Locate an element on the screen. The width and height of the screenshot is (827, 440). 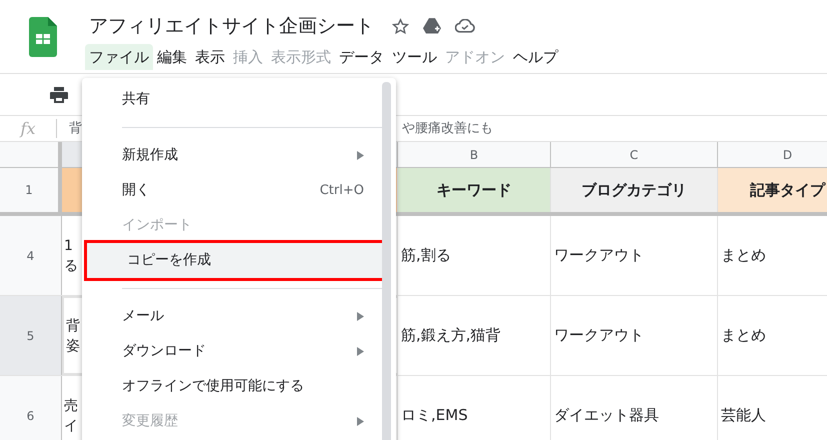
menu-item: 開く Ctrl+O is located at coordinates (232, 190).